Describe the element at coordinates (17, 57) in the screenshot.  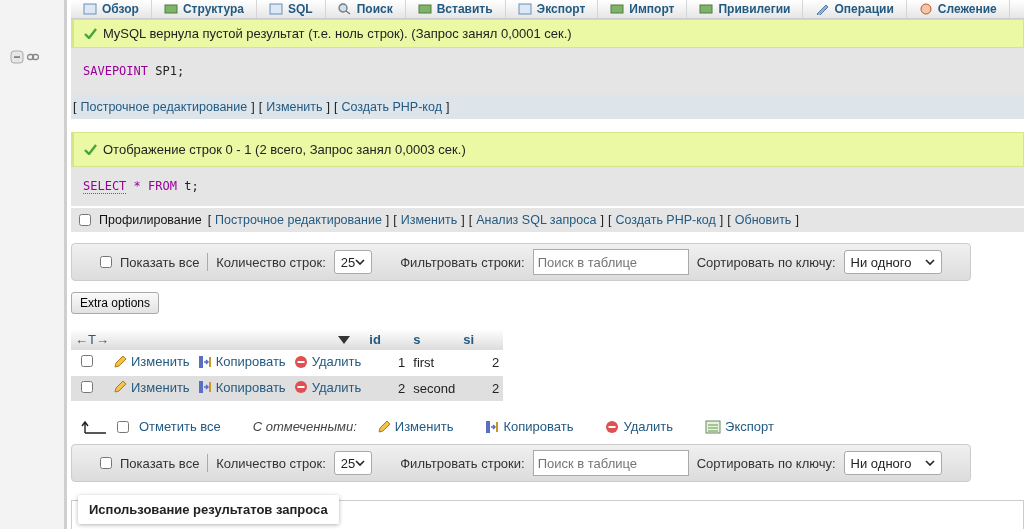
I see `collapse-icon` at that location.